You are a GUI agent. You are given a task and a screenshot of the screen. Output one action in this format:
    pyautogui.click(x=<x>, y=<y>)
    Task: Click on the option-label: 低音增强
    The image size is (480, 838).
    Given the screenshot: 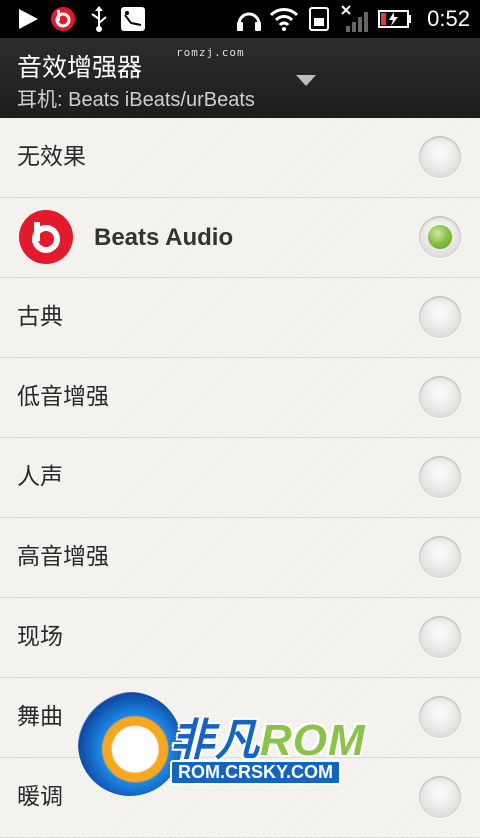 What is the action you would take?
    pyautogui.click(x=63, y=397)
    